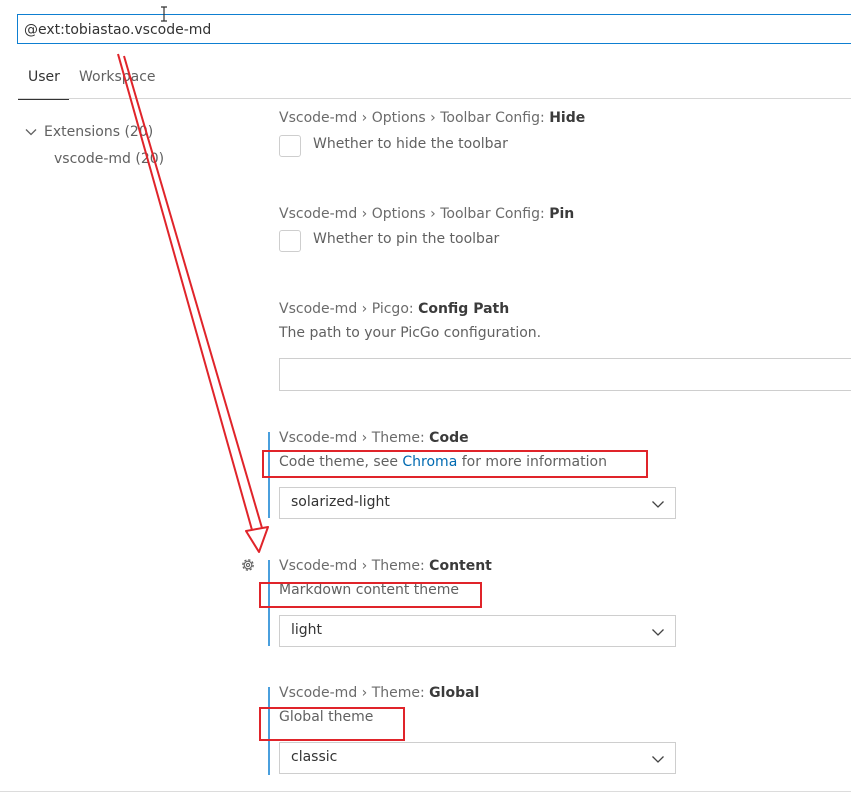  I want to click on settings-scope-tabs: User Workspace, so click(434, 83).